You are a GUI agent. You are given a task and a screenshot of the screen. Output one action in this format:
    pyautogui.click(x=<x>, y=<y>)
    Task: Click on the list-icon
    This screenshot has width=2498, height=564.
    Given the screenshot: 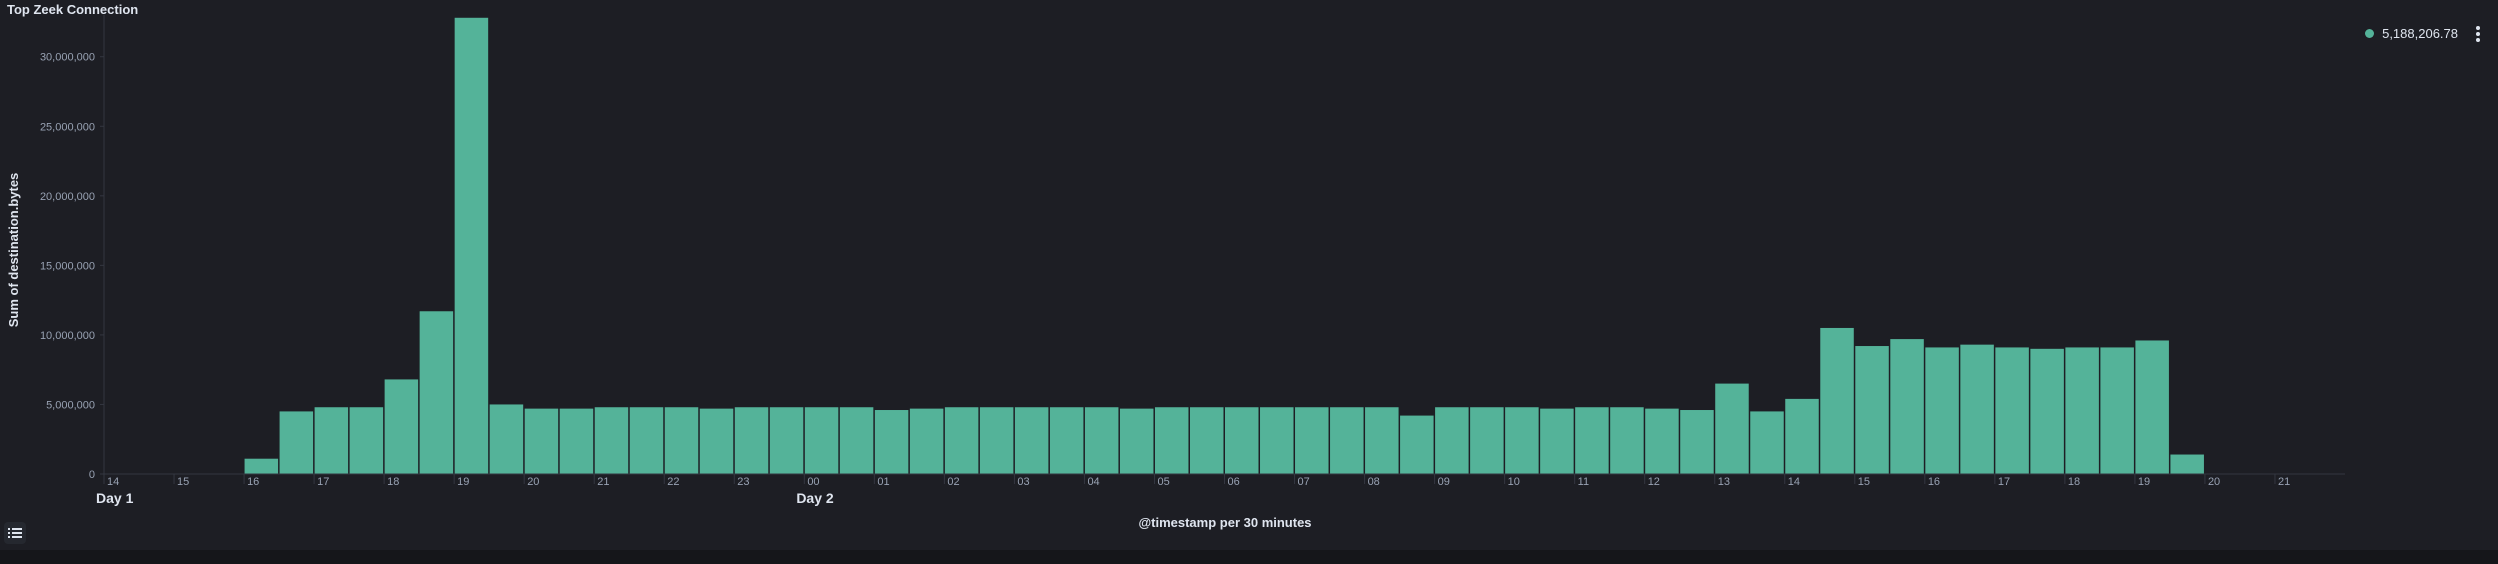 What is the action you would take?
    pyautogui.click(x=15, y=533)
    